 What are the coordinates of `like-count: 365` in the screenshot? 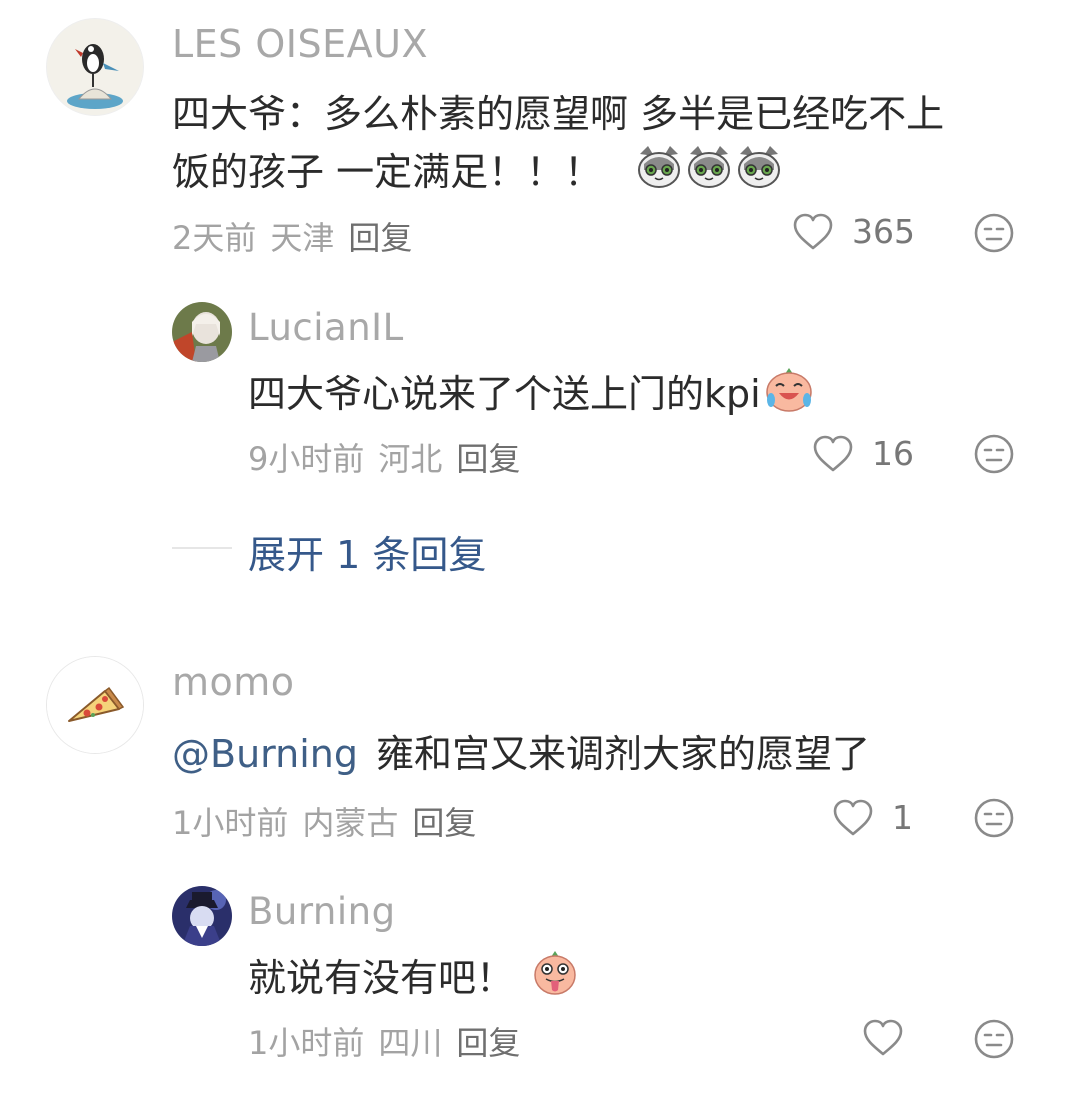 It's located at (883, 231).